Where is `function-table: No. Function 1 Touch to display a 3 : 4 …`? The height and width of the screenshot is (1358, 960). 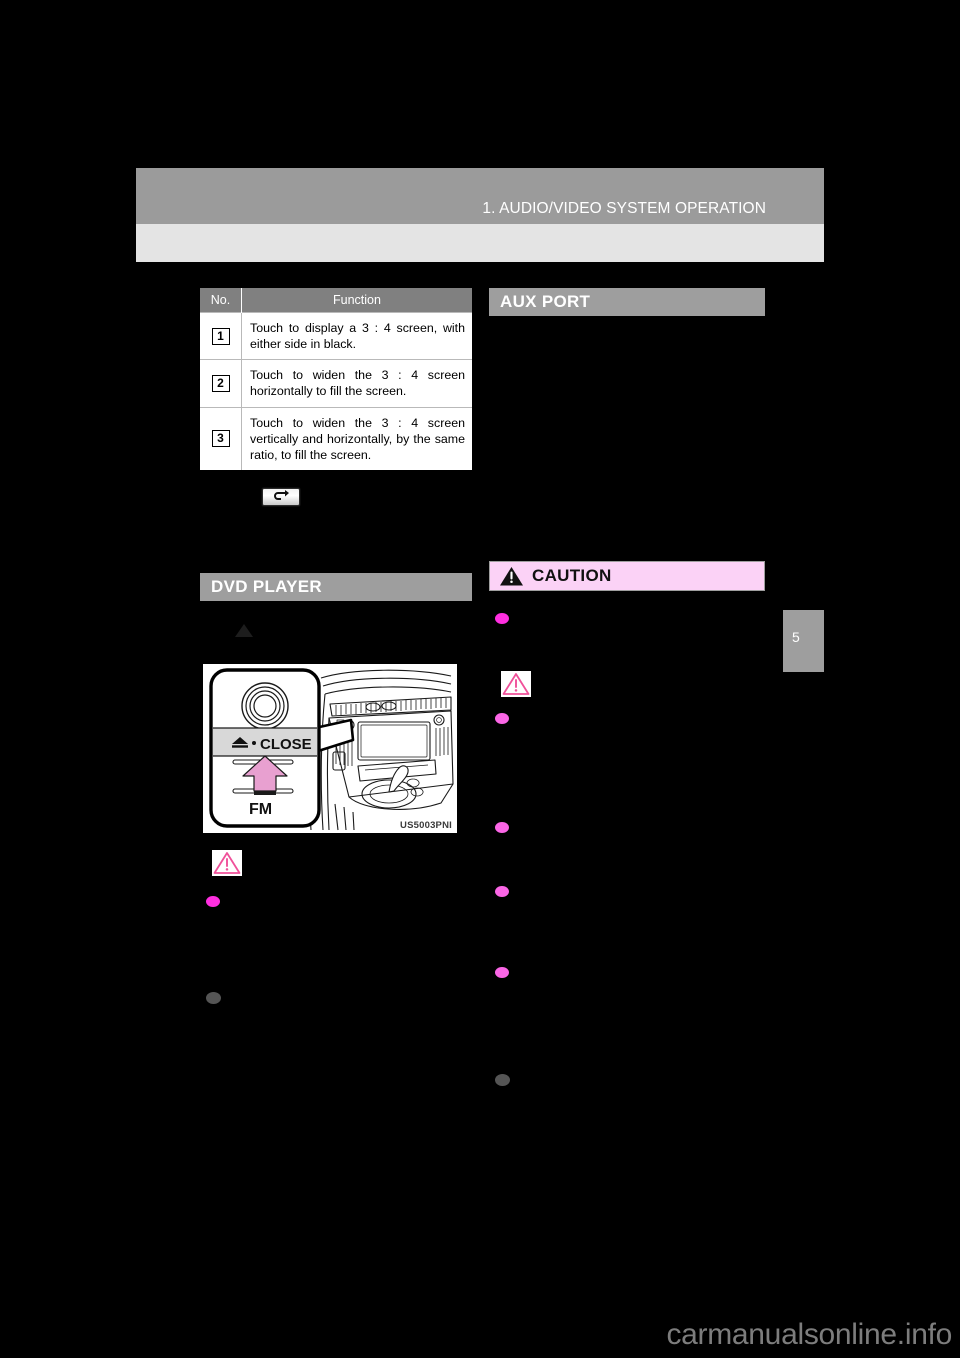 function-table: No. Function 1 Touch to display a 3 : 4 … is located at coordinates (336, 379).